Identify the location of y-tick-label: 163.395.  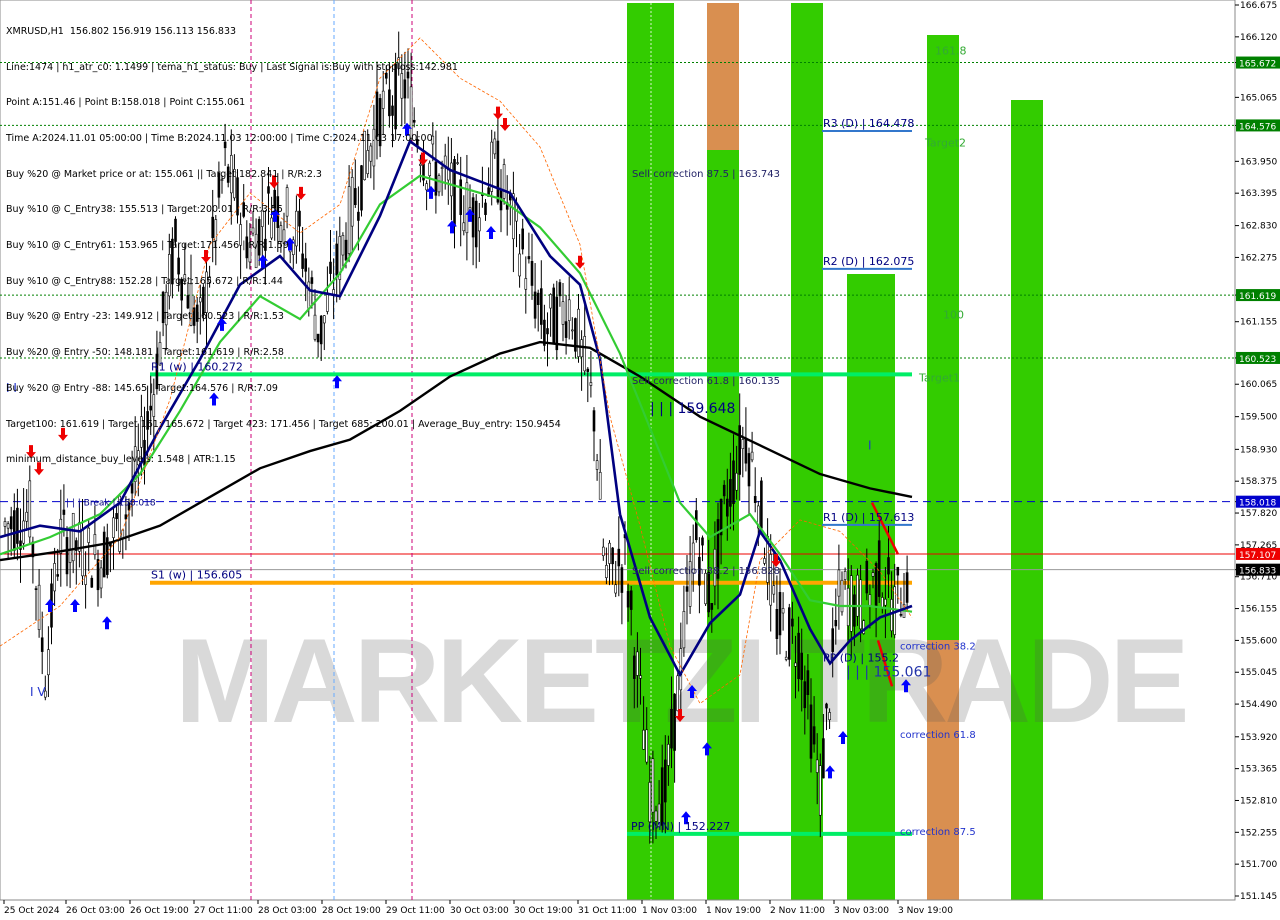
(1258, 194).